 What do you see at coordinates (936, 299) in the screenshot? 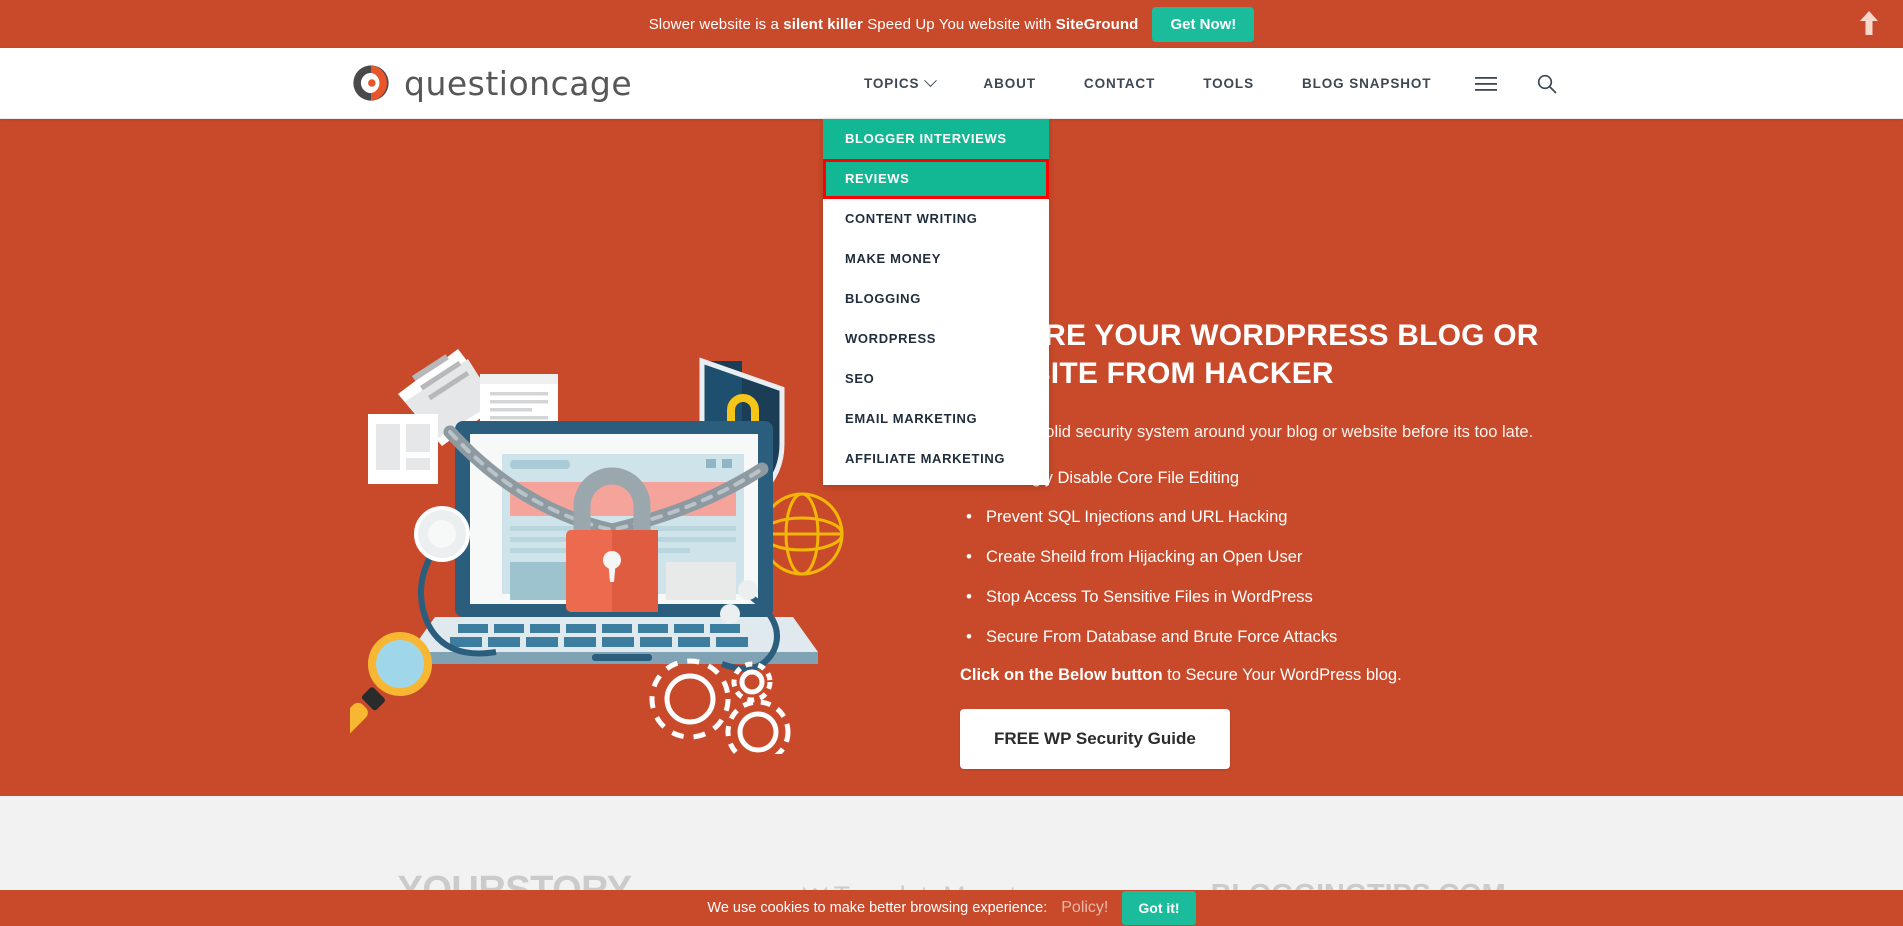
I see `dropdown-item-blogging: BLOGGING` at bounding box center [936, 299].